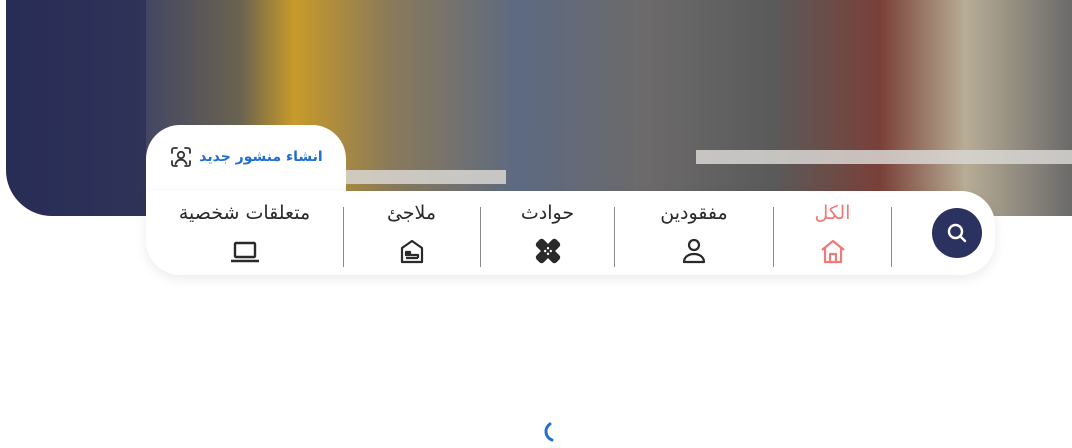  Describe the element at coordinates (261, 157) in the screenshot. I see `create-post-label: انشاء منشور جديد` at that location.